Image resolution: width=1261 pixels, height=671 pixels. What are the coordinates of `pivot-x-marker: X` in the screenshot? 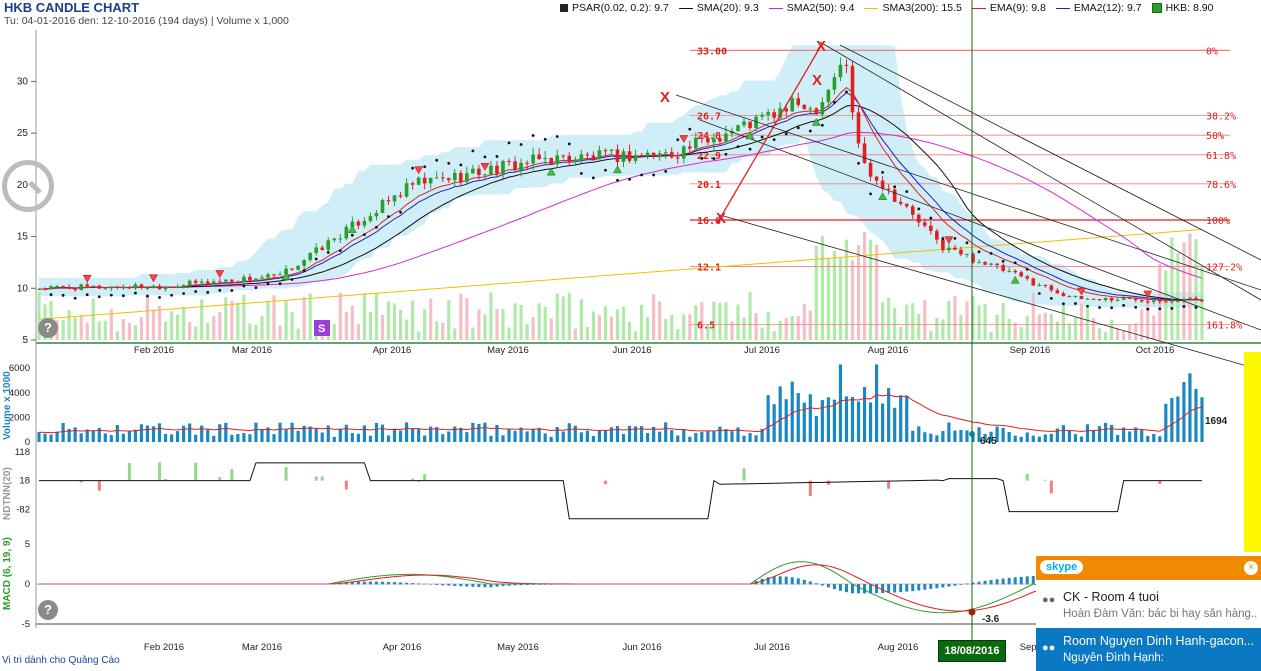 It's located at (817, 80).